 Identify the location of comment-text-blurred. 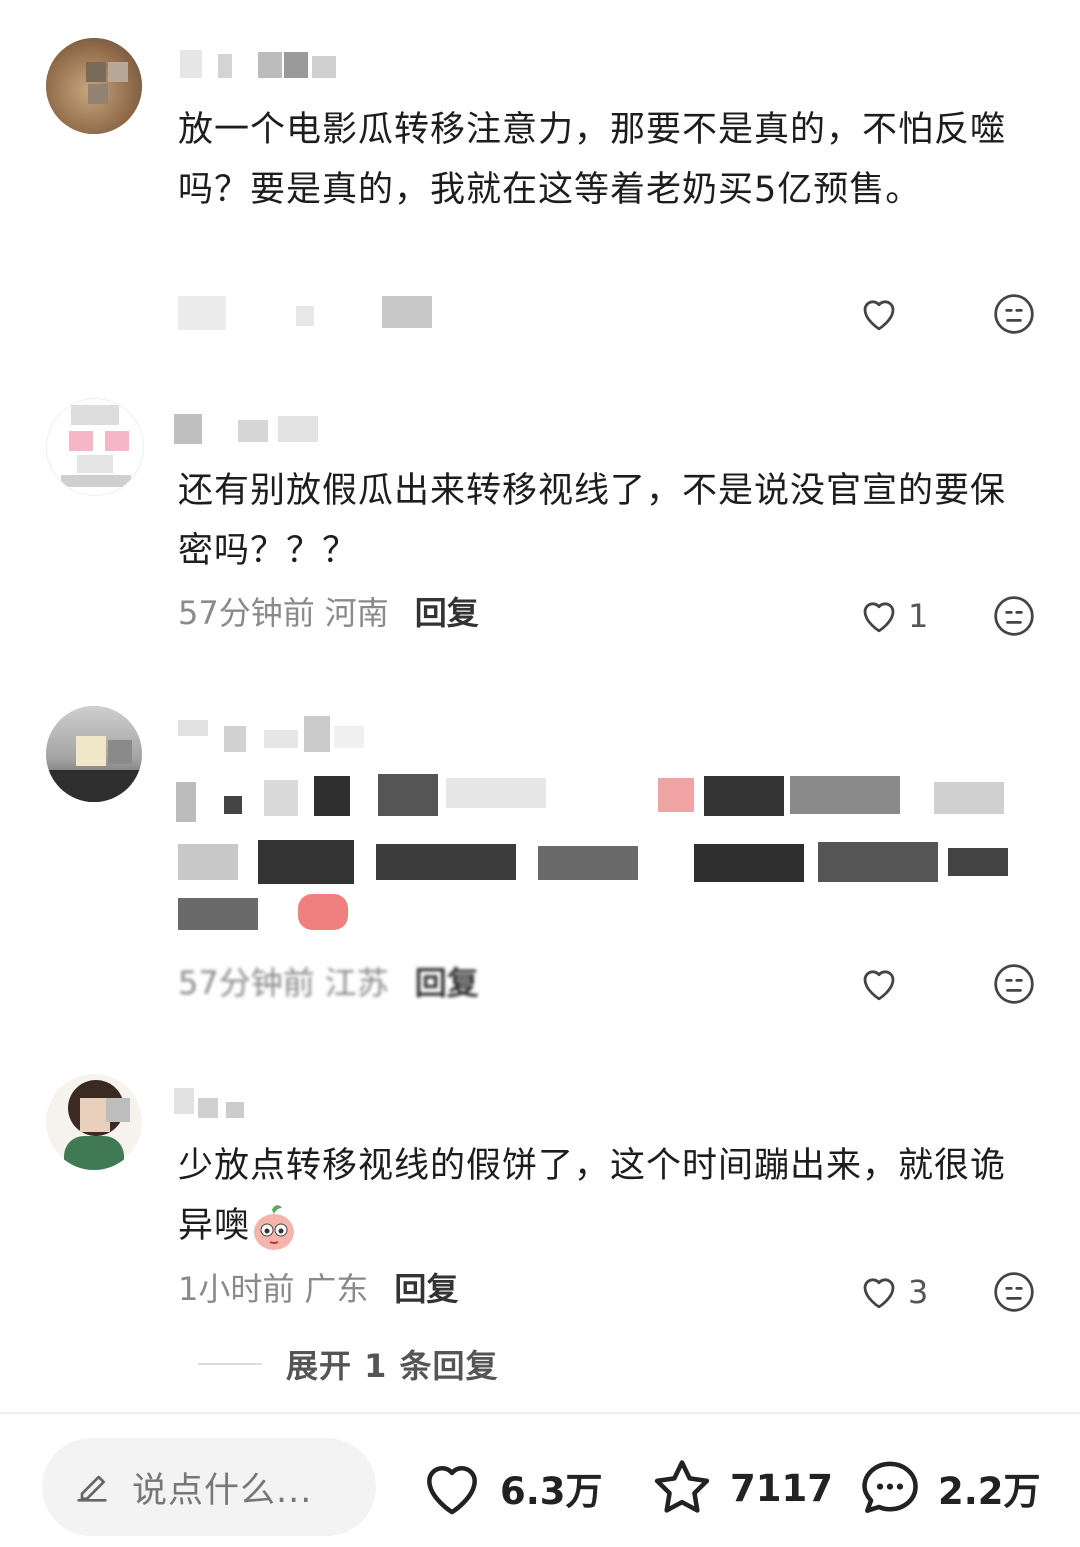
(597, 853).